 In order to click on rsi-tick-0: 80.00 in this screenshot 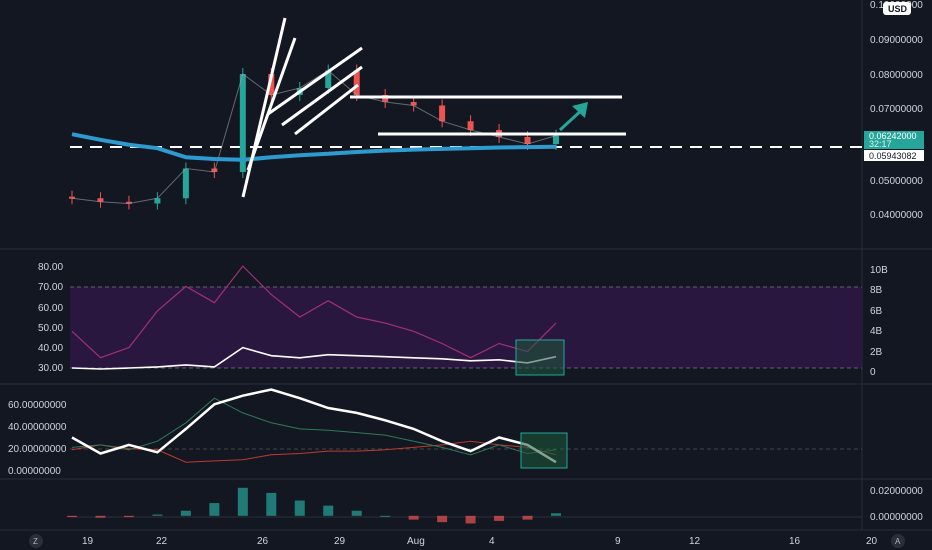, I will do `click(50, 267)`.